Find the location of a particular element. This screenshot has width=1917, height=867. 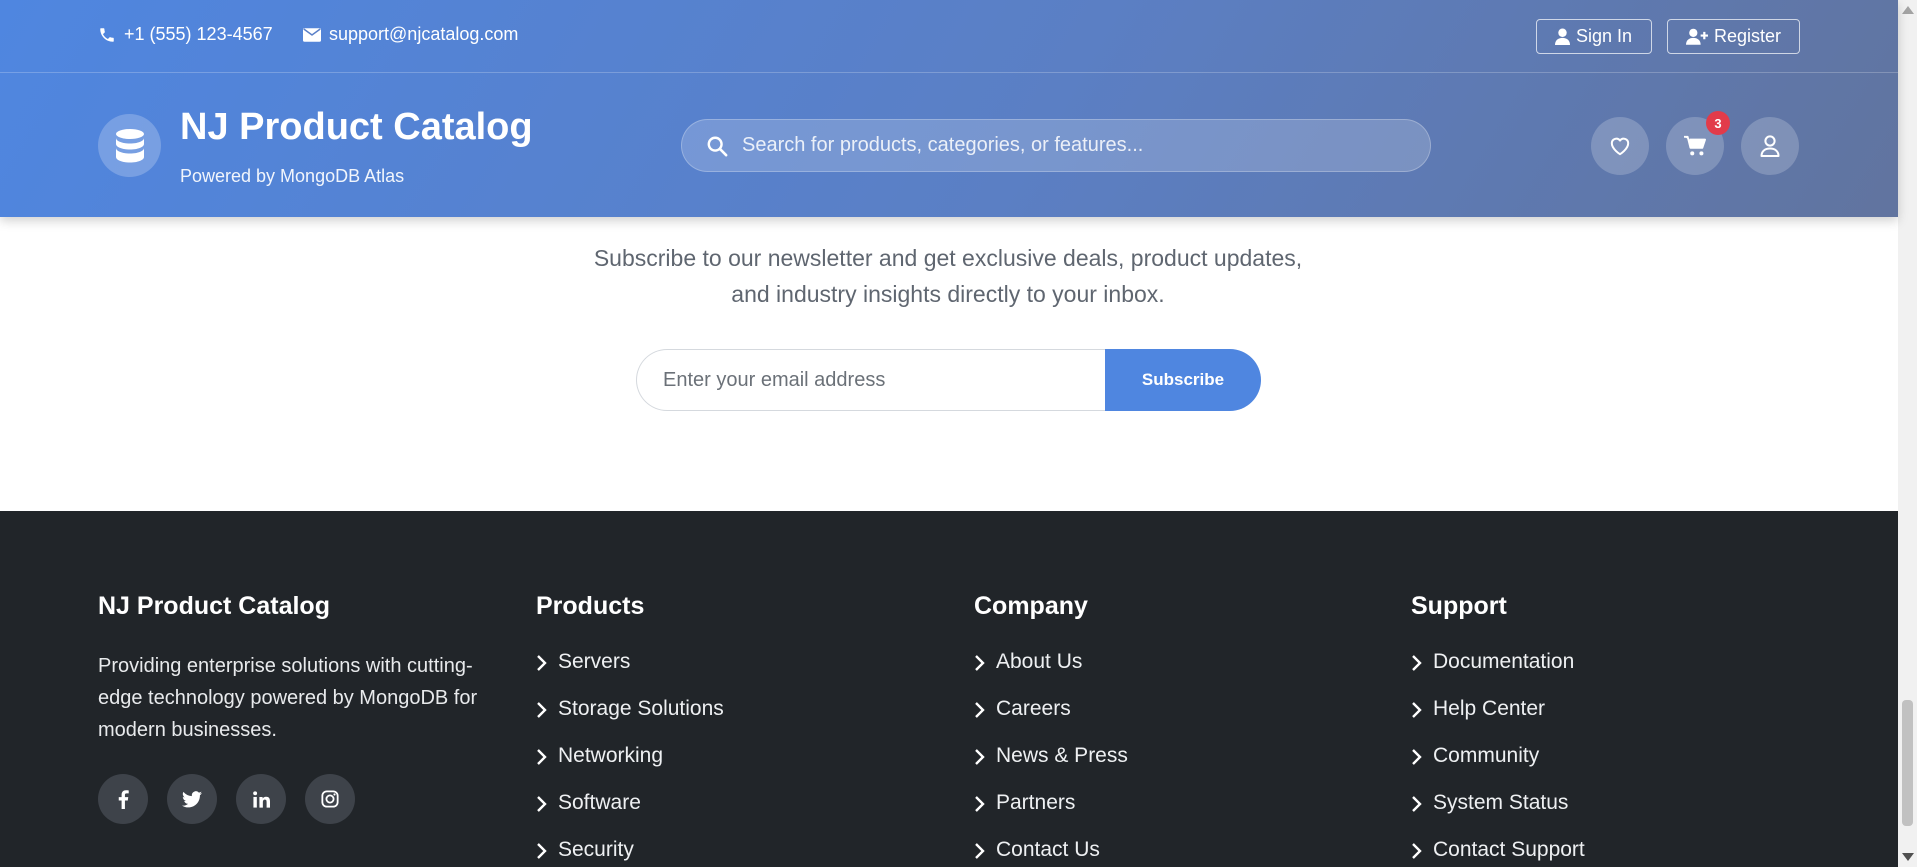

account-button is located at coordinates (1770, 146).